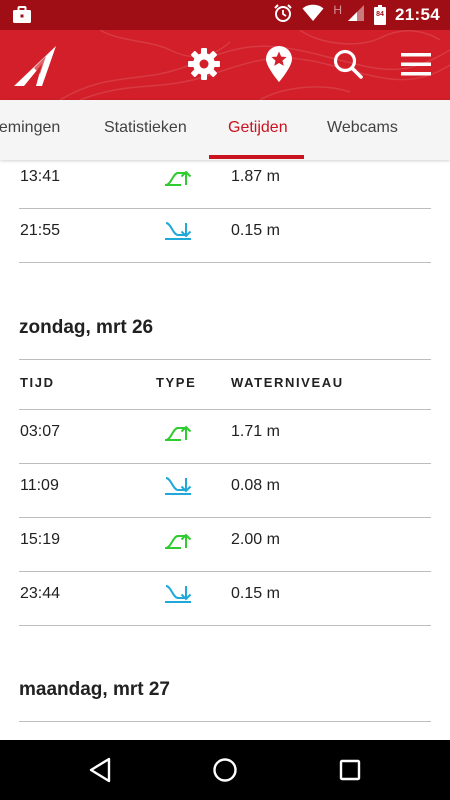 Image resolution: width=450 pixels, height=800 pixels. What do you see at coordinates (39, 485) in the screenshot?
I see `tide-time: 11:09` at bounding box center [39, 485].